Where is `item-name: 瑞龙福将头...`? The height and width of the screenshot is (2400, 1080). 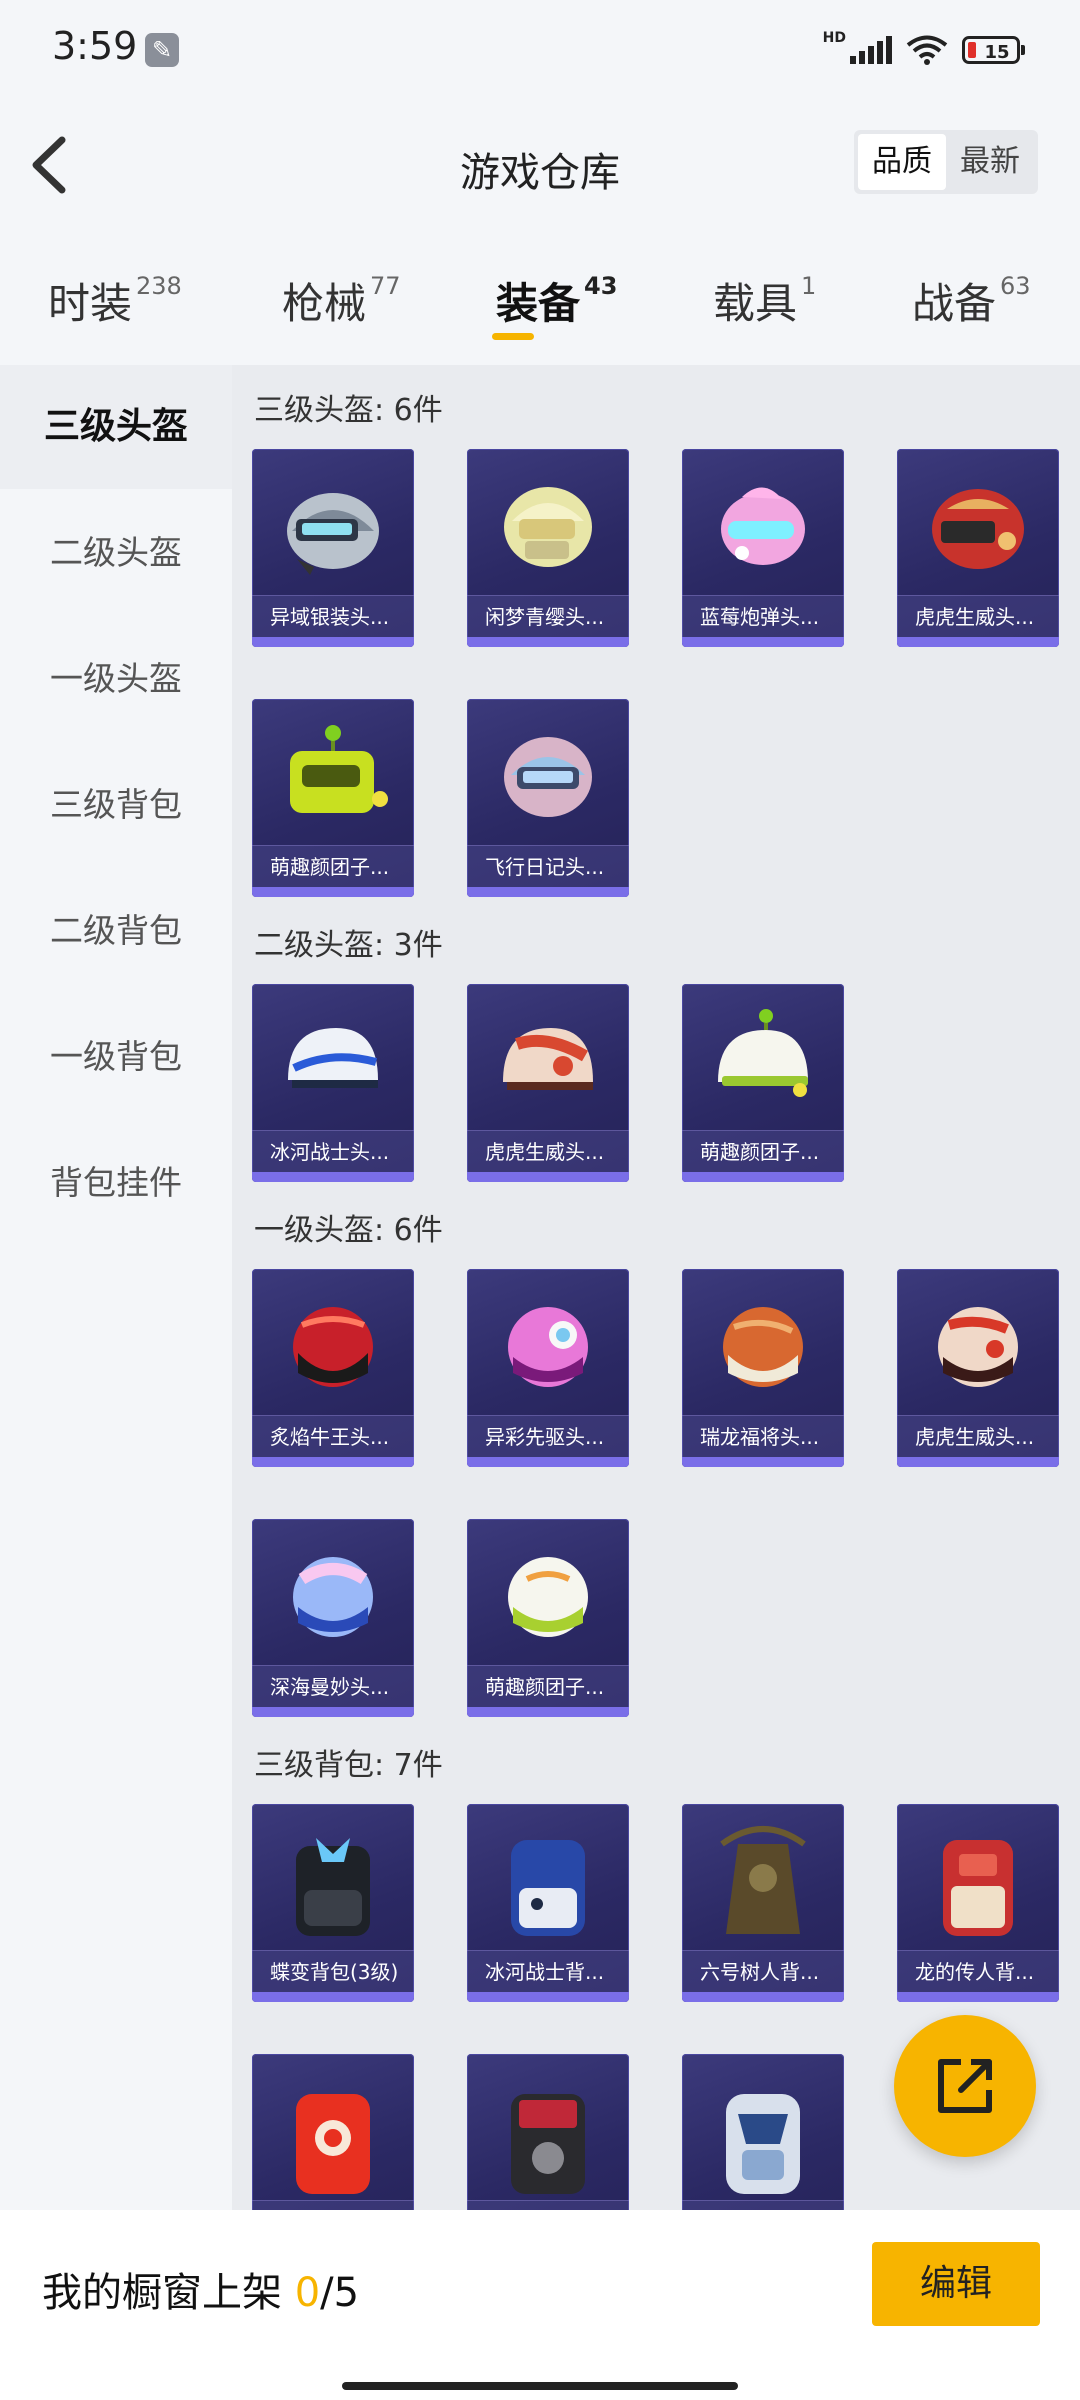
item-name: 瑞龙福将头... is located at coordinates (763, 1436).